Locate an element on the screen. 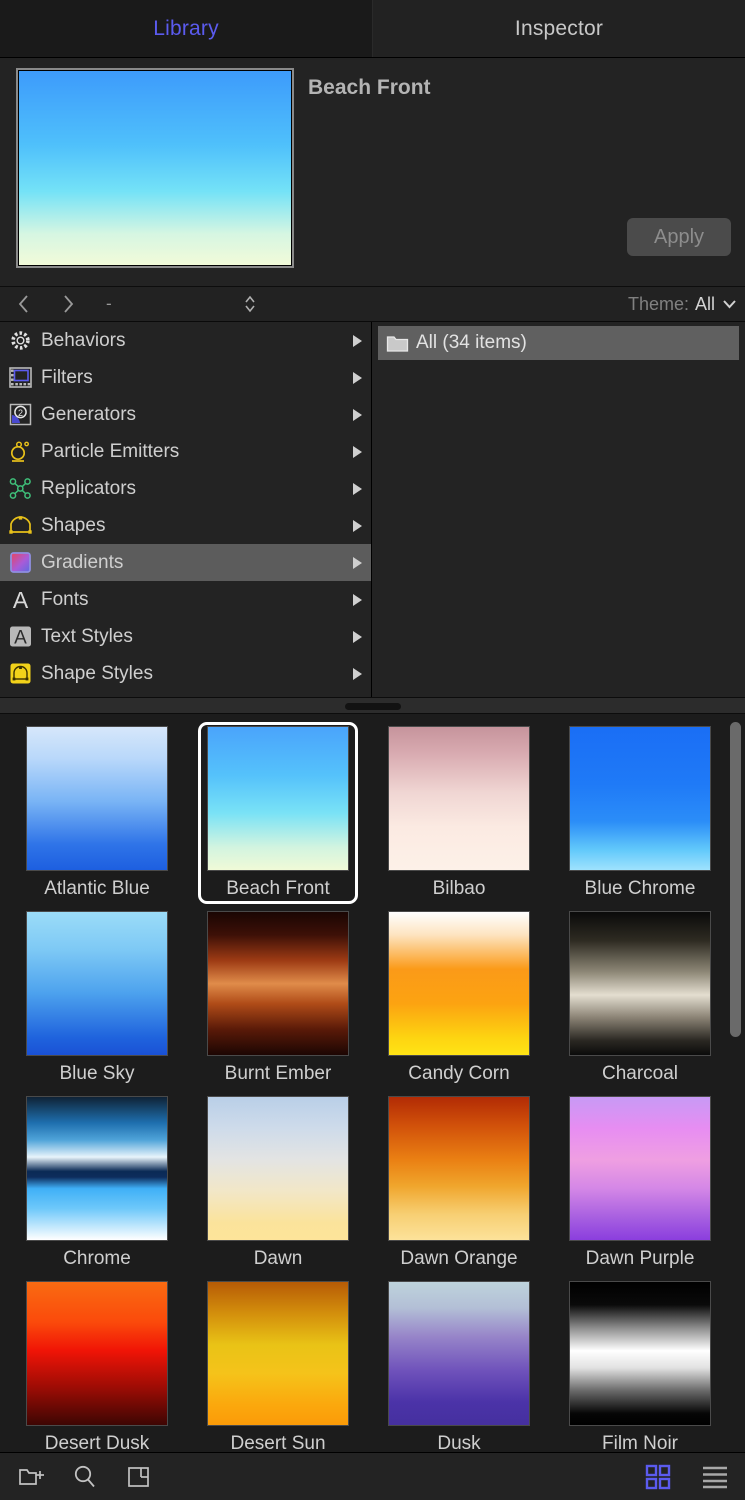 The width and height of the screenshot is (745, 1500). gradient-item: Candy Corn is located at coordinates (469, 999).